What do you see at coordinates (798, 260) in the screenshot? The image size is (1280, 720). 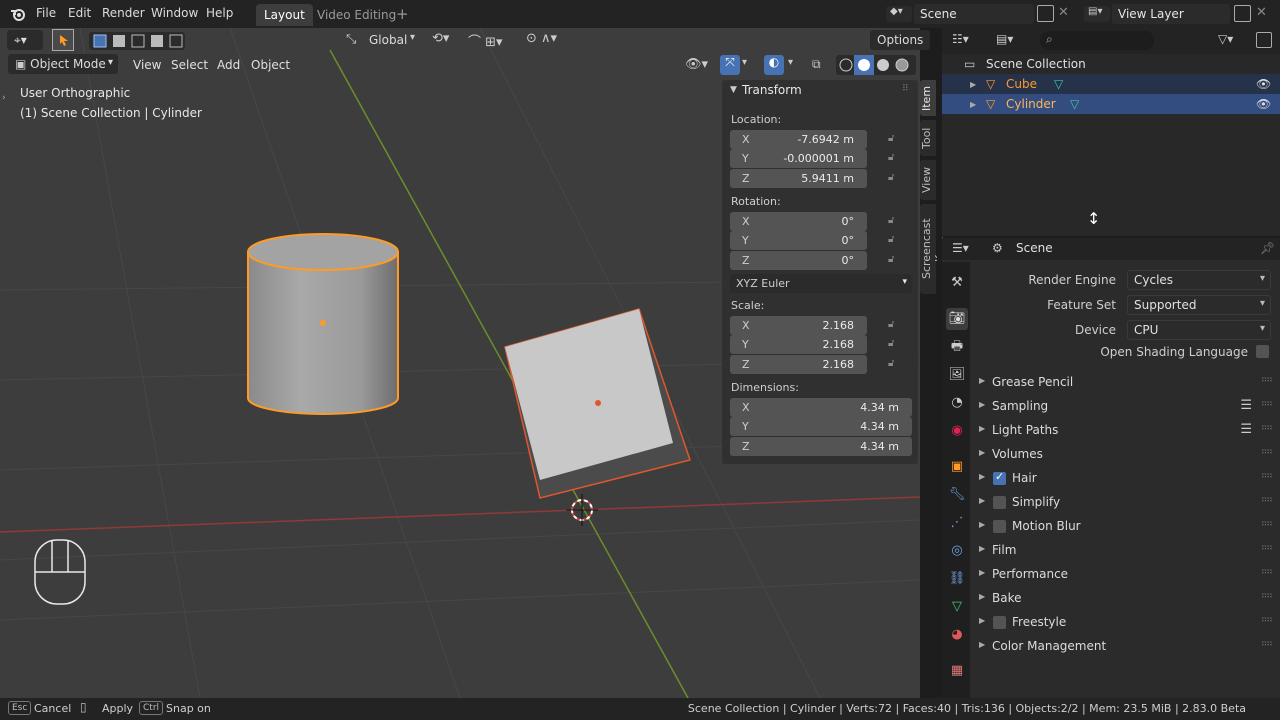 I see `rotation-z-field: Z 0°` at bounding box center [798, 260].